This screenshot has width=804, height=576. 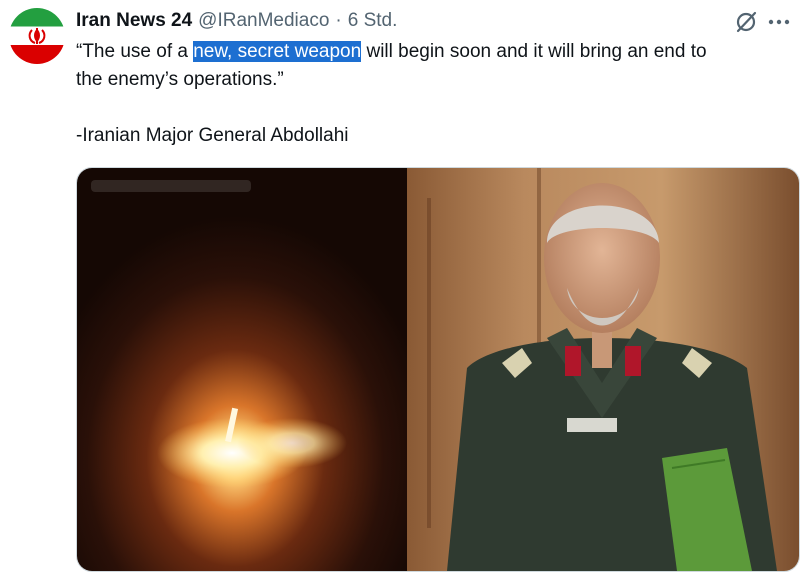 I want to click on highlighted-text: new, secret weapon, so click(x=277, y=51).